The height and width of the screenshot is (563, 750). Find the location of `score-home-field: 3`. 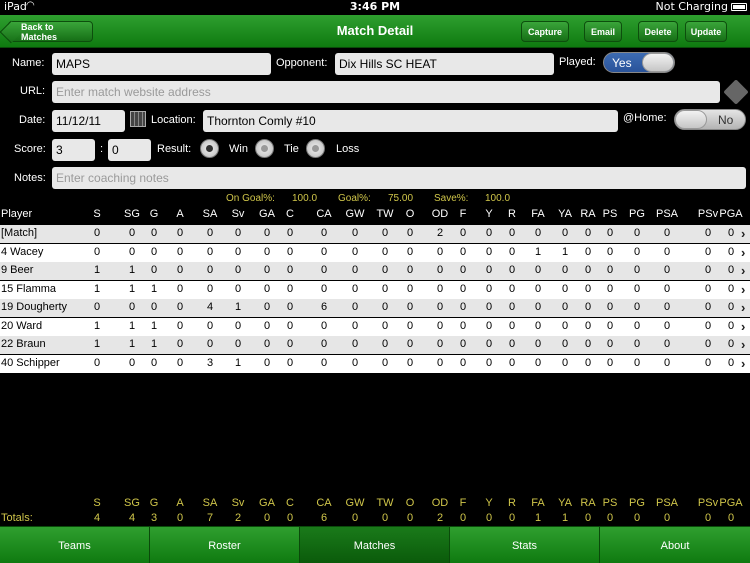

score-home-field: 3 is located at coordinates (73, 150).